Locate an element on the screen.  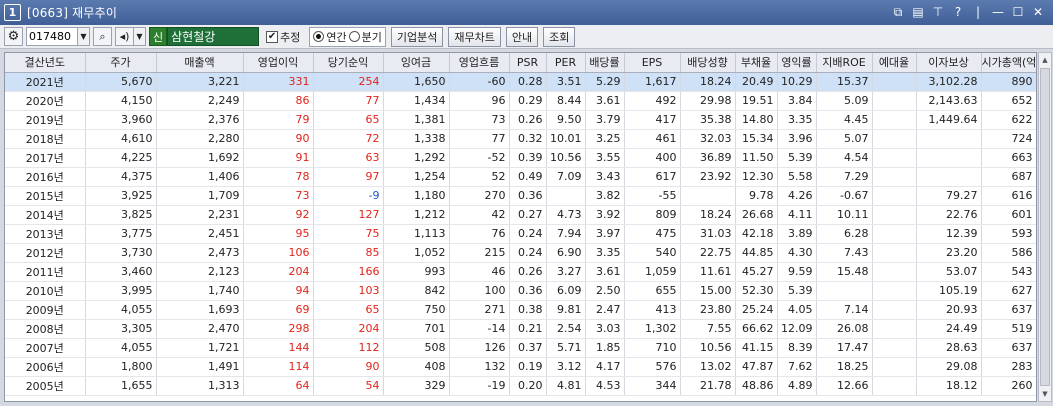
table-cell: 132 is located at coordinates (479, 367).